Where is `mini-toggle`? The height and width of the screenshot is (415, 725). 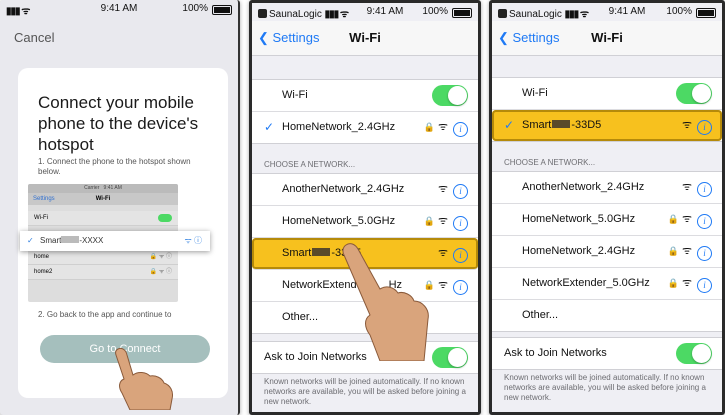
mini-toggle is located at coordinates (165, 218).